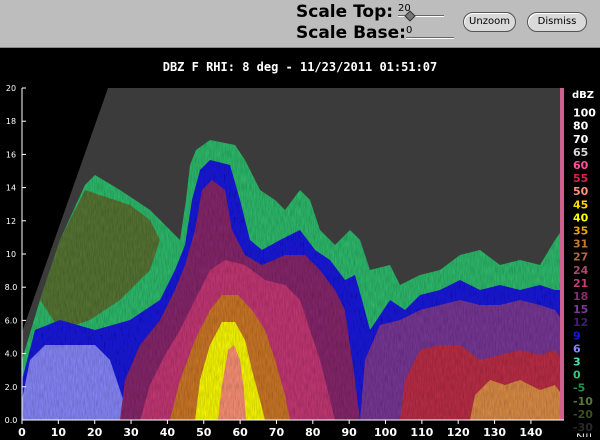 The width and height of the screenshot is (600, 440). What do you see at coordinates (581, 139) in the screenshot?
I see `legend-level-label: 70` at bounding box center [581, 139].